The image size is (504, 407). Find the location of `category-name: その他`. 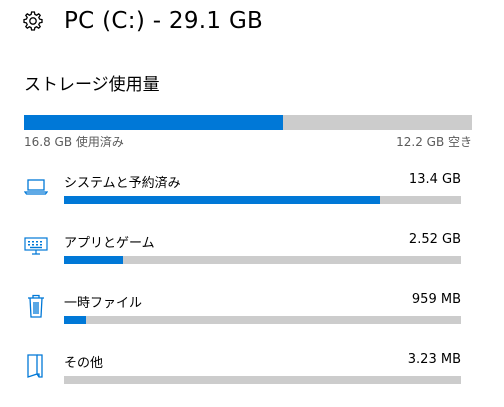

category-name: その他 is located at coordinates (84, 363).